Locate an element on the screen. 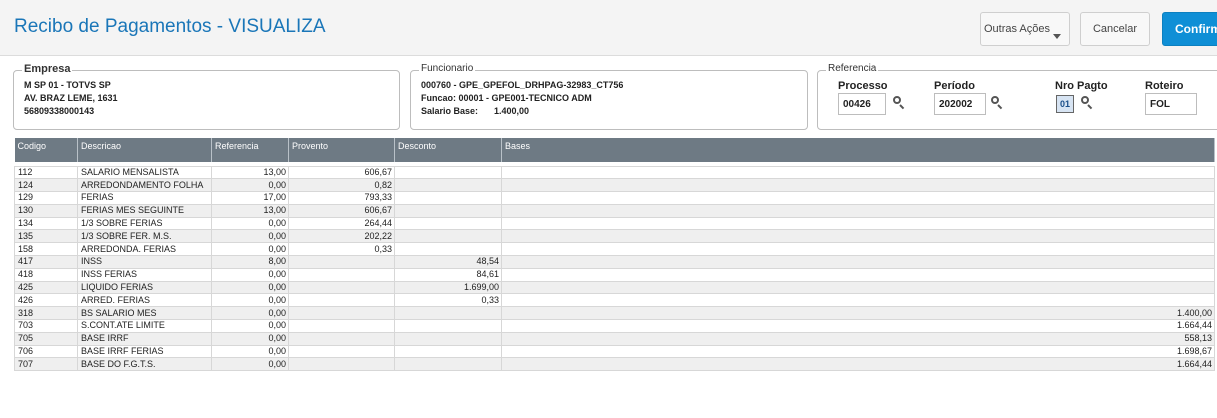 The image size is (1217, 418). cell-descricao: FERIAS MES SEGUINTE is located at coordinates (144, 210).